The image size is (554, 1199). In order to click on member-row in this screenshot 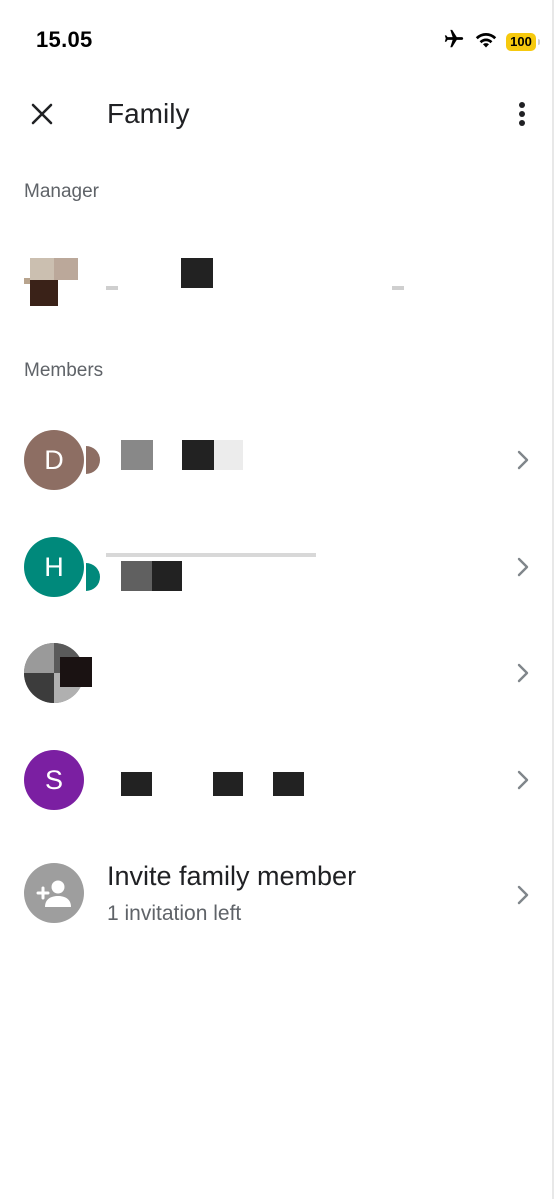, I will do `click(276, 673)`.